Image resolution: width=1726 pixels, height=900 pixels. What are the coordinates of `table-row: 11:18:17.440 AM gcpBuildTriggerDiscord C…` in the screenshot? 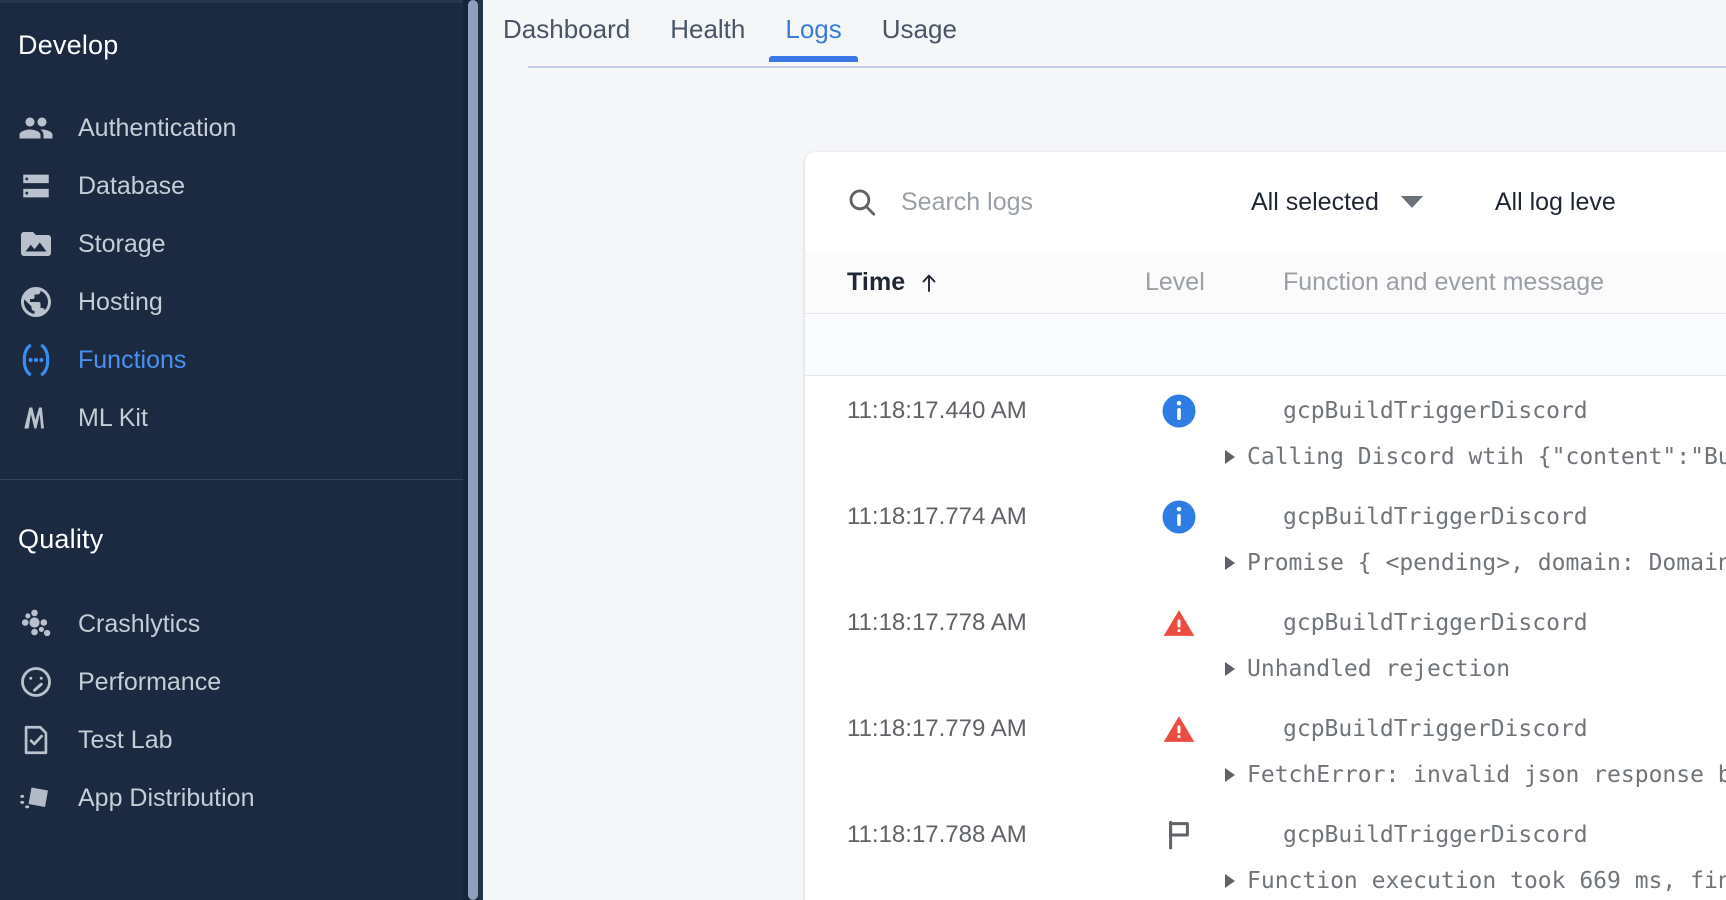 It's located at (1265, 429).